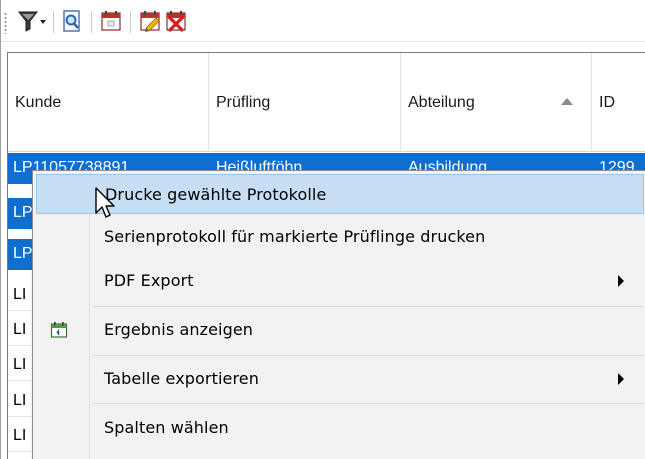  I want to click on menu-item-choose-columns: Spalten wählen, so click(340, 428).